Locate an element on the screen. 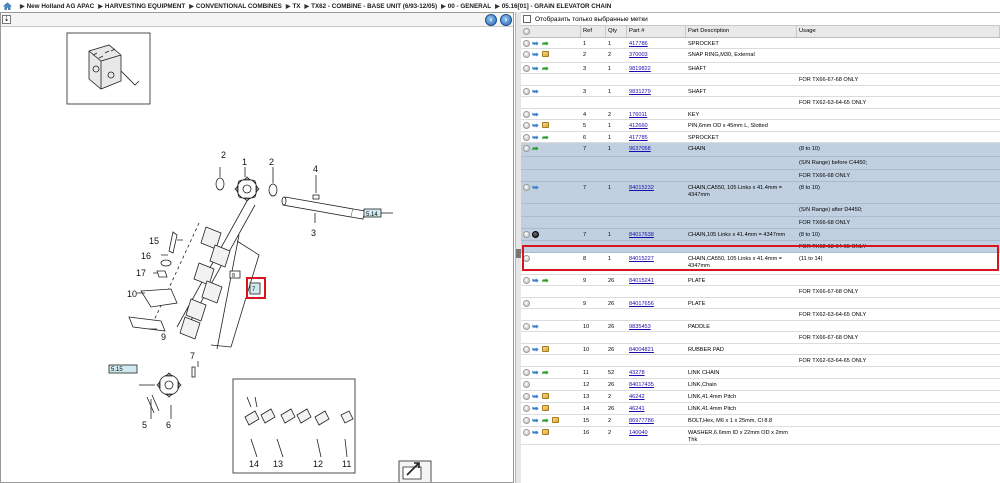 This screenshot has width=1000, height=483. part-number-link: 84017638 is located at coordinates (641, 235).